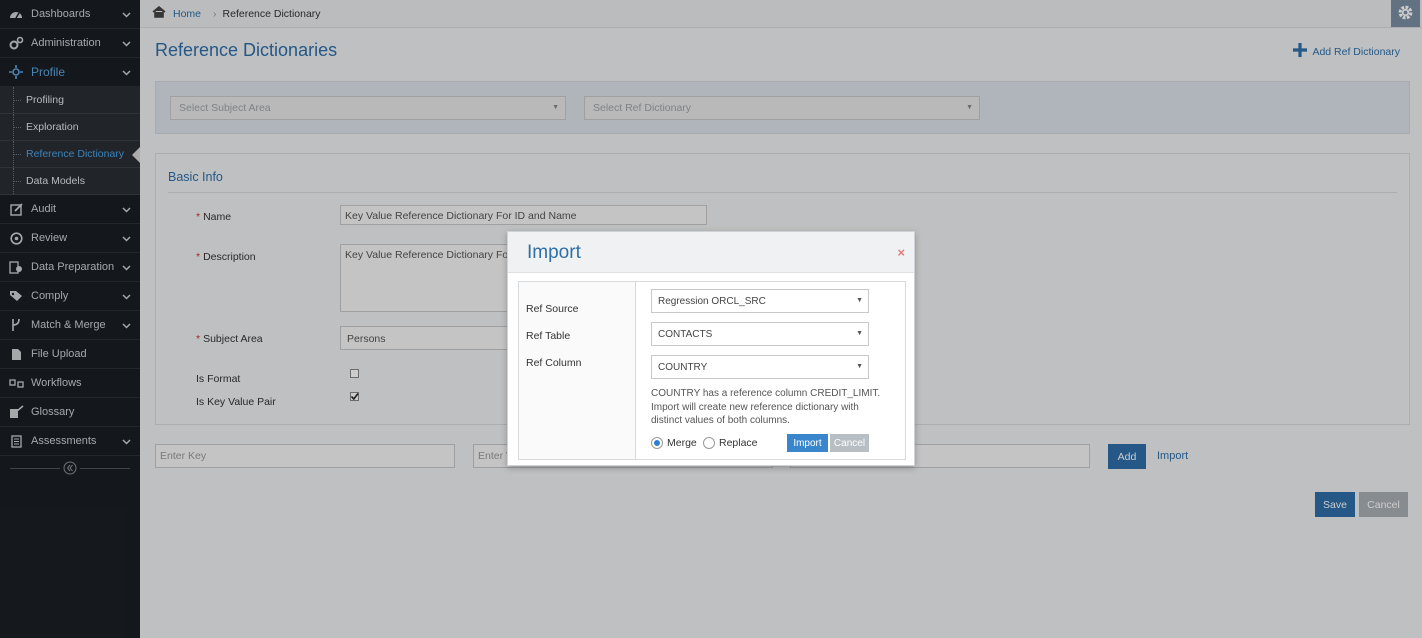  I want to click on modal-import-button: Import, so click(807, 443).